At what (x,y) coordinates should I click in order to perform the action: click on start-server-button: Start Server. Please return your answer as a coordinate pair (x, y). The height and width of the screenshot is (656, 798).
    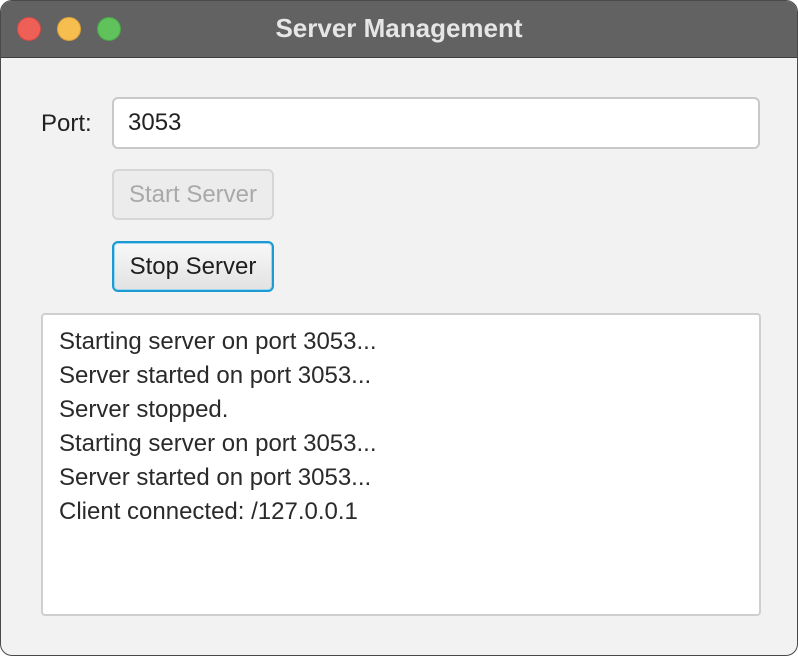
    Looking at the image, I should click on (193, 194).